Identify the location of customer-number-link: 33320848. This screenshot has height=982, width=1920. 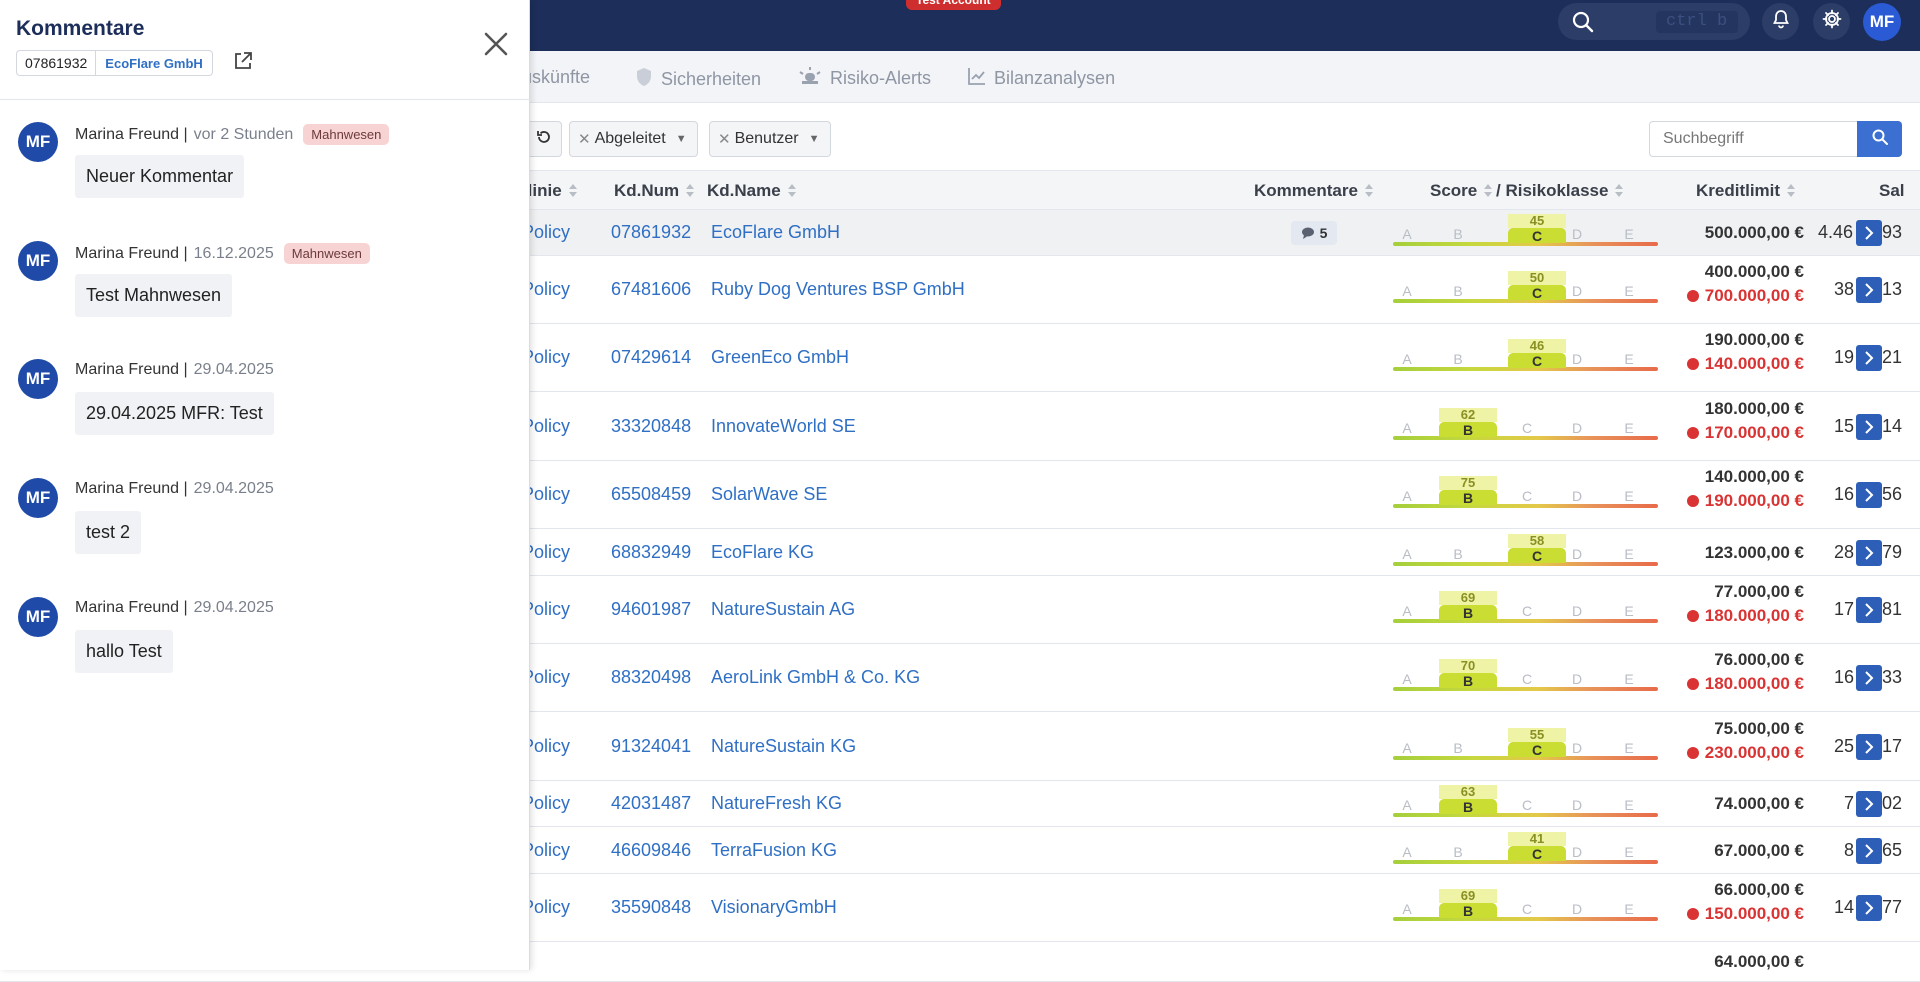
(651, 426).